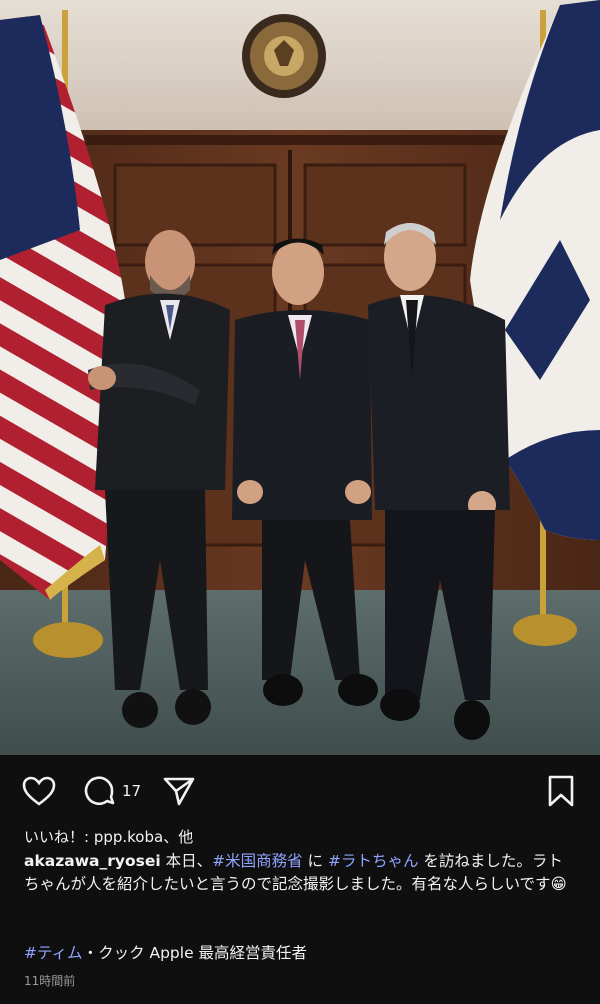 The image size is (600, 1004). I want to click on caption-line-2: #ティム・クック Apple 最高経営責任者, so click(165, 952).